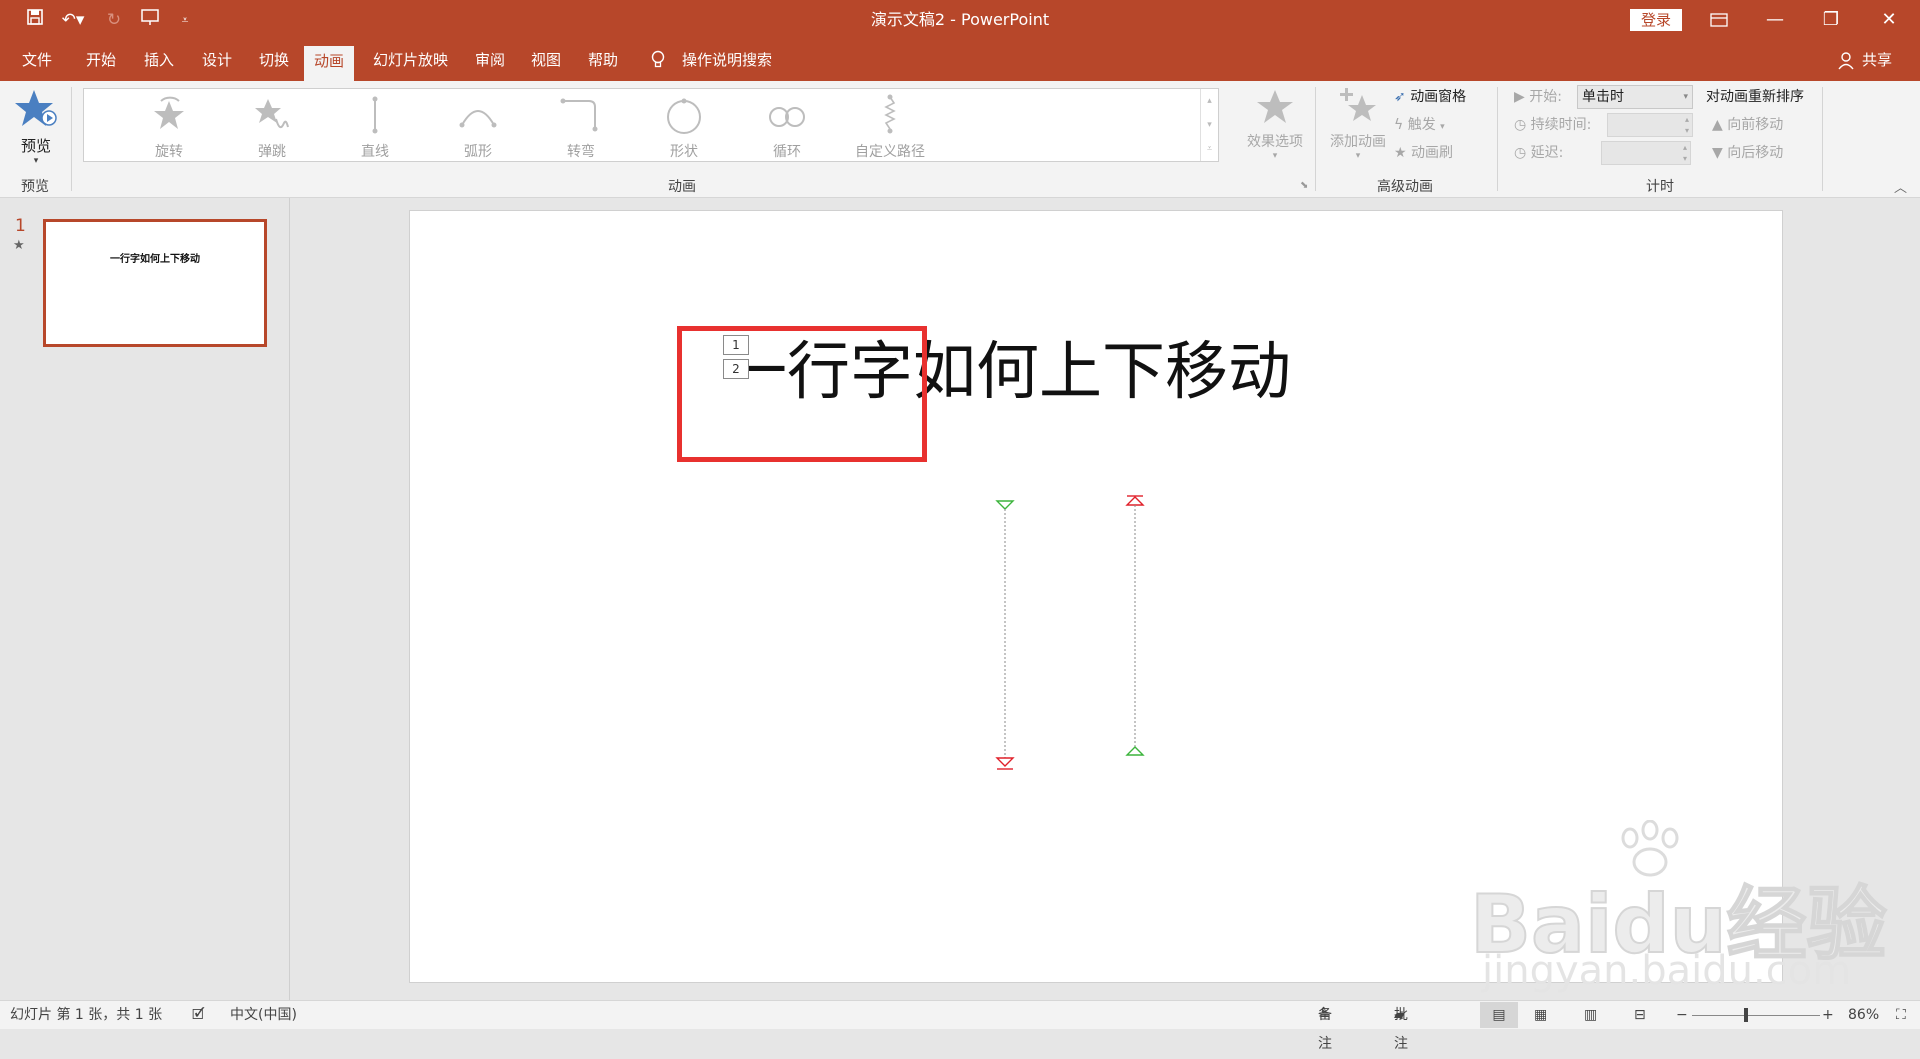 The image size is (1920, 1059). Describe the element at coordinates (272, 131) in the screenshot. I see `gallery-item-bounce: 弹跳` at that location.